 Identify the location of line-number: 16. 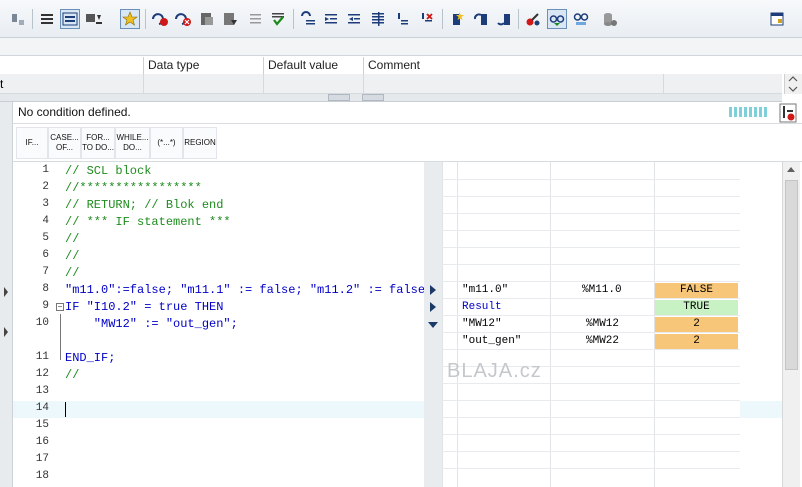
(42, 442).